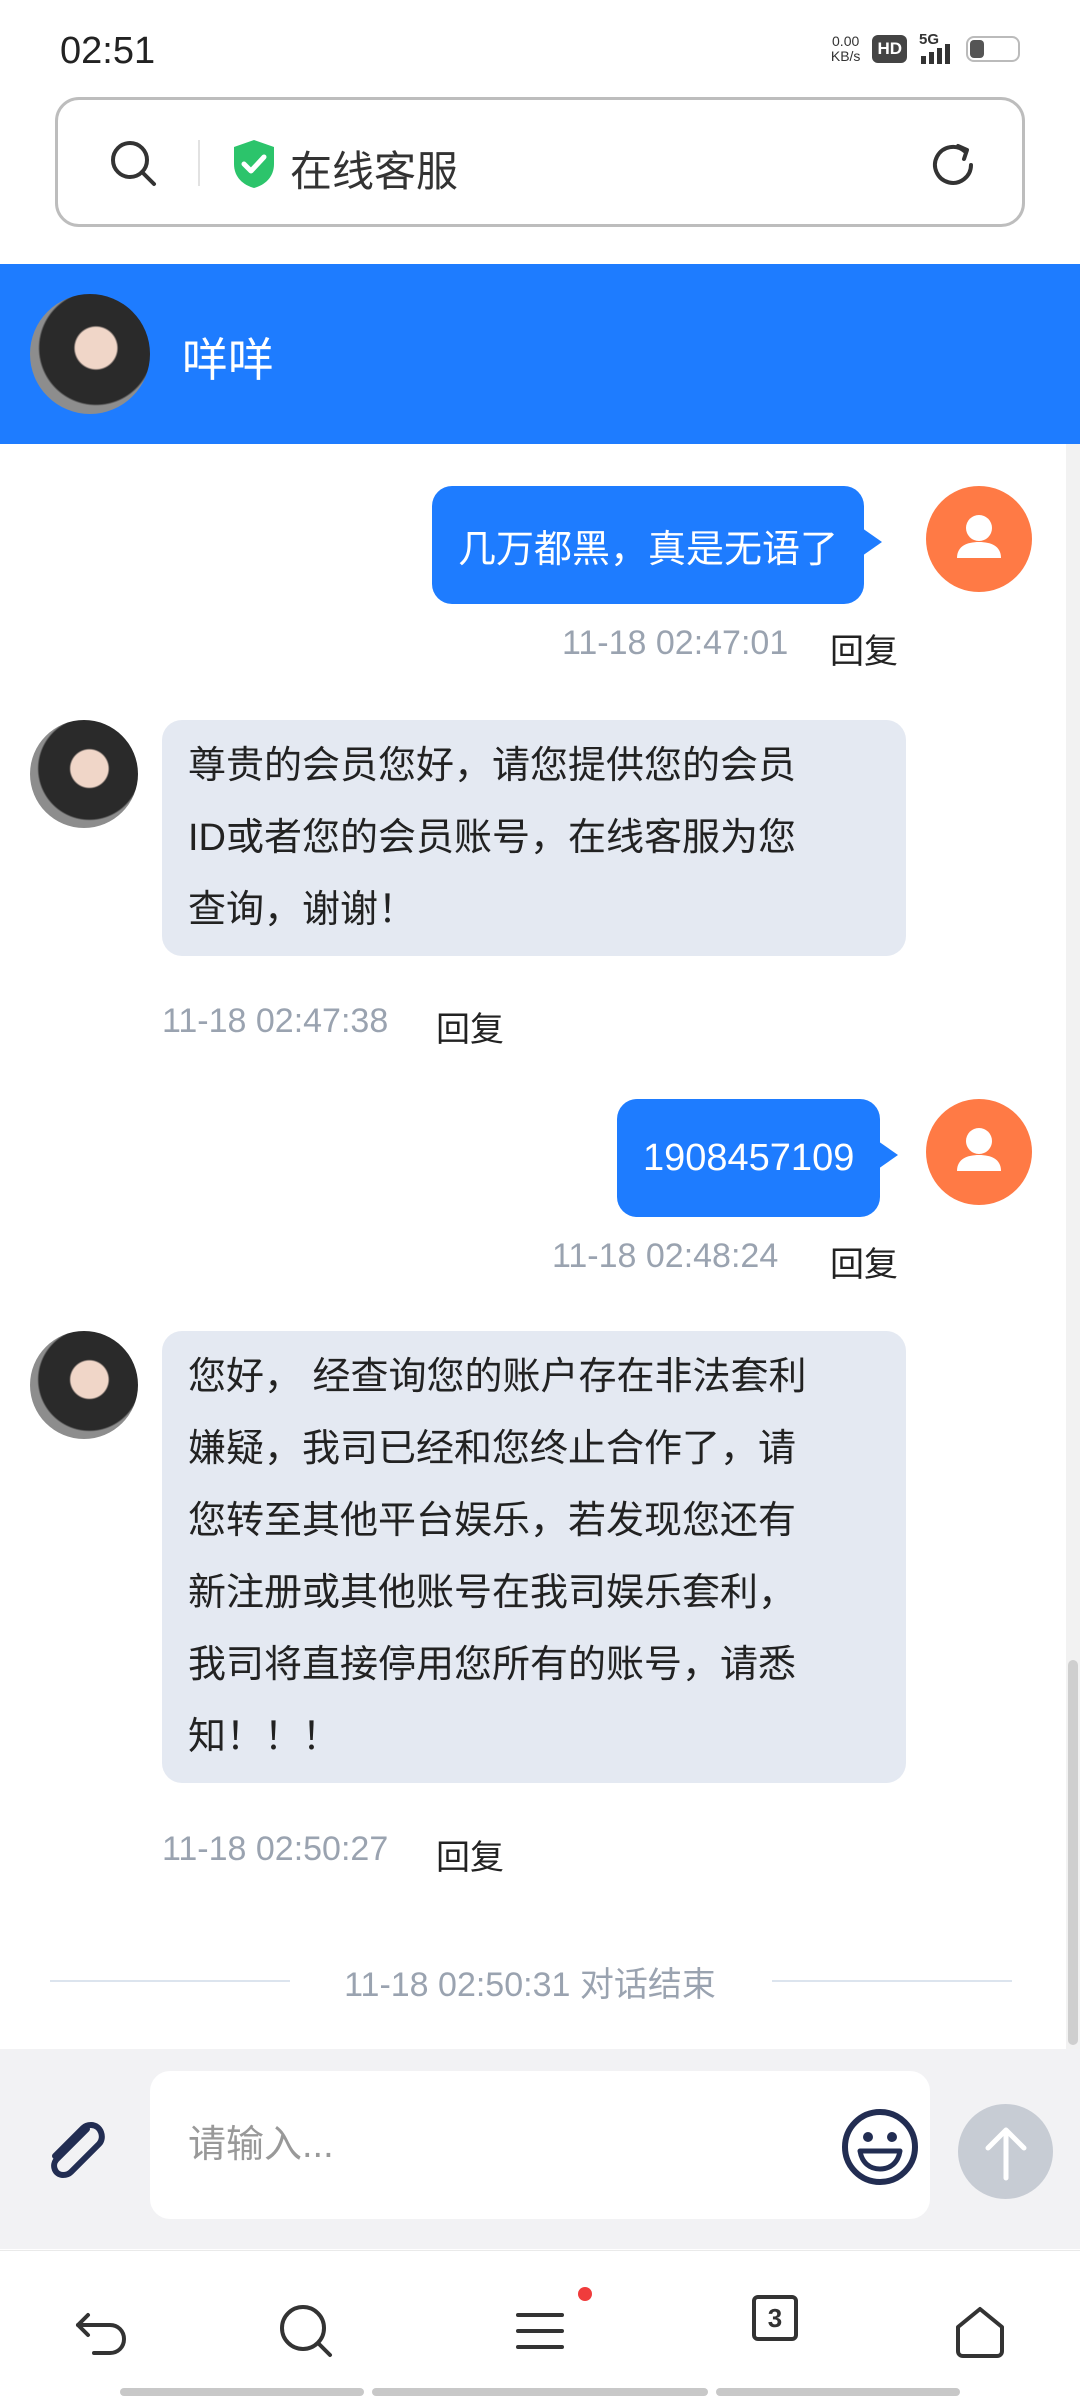  What do you see at coordinates (648, 549) in the screenshot?
I see `message-text: 几万都黑，真是无语了` at bounding box center [648, 549].